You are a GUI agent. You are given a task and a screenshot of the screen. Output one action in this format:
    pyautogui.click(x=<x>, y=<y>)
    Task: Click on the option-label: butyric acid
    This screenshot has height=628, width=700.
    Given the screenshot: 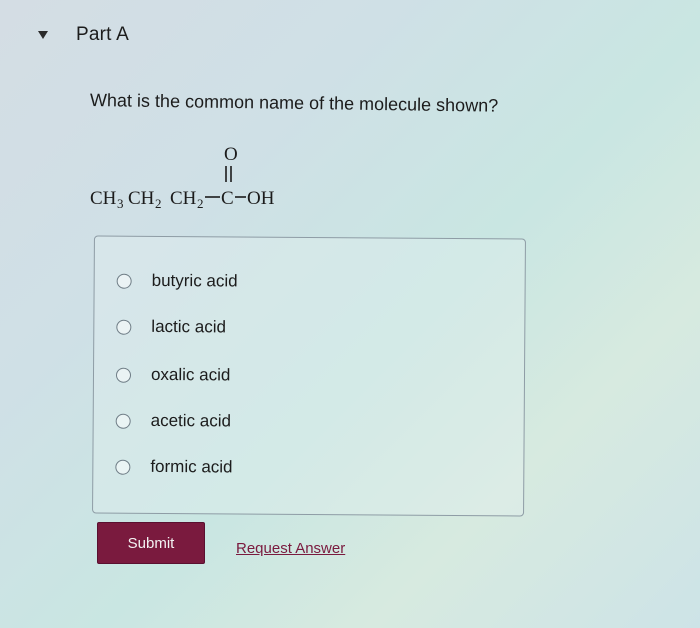 What is the action you would take?
    pyautogui.click(x=194, y=280)
    